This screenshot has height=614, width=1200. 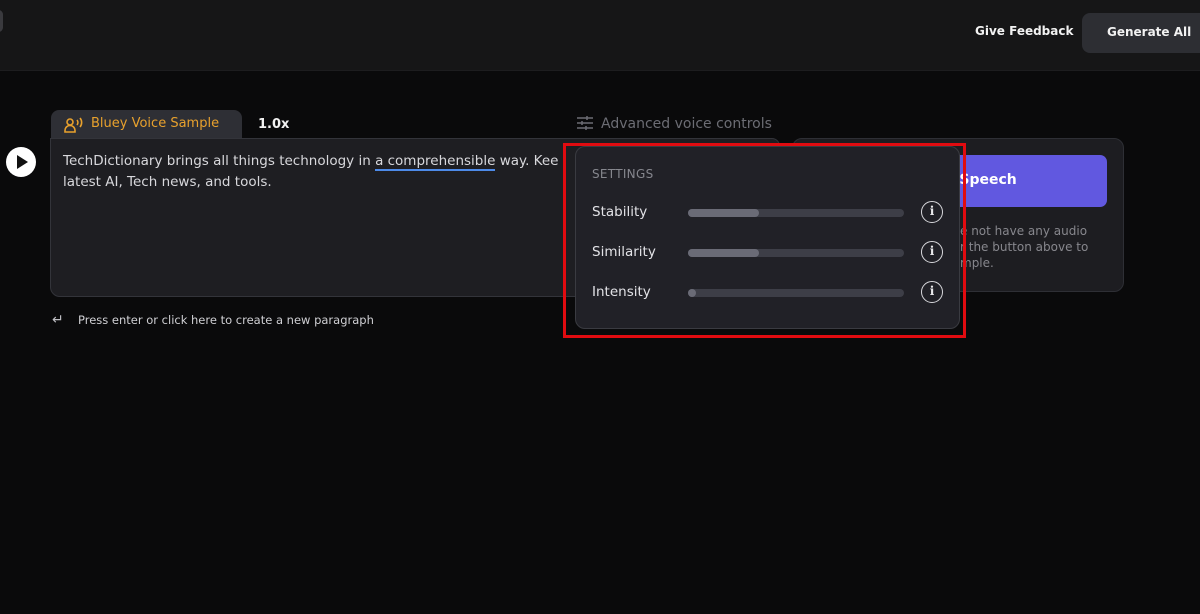 What do you see at coordinates (621, 292) in the screenshot?
I see `slider-label: Intensity` at bounding box center [621, 292].